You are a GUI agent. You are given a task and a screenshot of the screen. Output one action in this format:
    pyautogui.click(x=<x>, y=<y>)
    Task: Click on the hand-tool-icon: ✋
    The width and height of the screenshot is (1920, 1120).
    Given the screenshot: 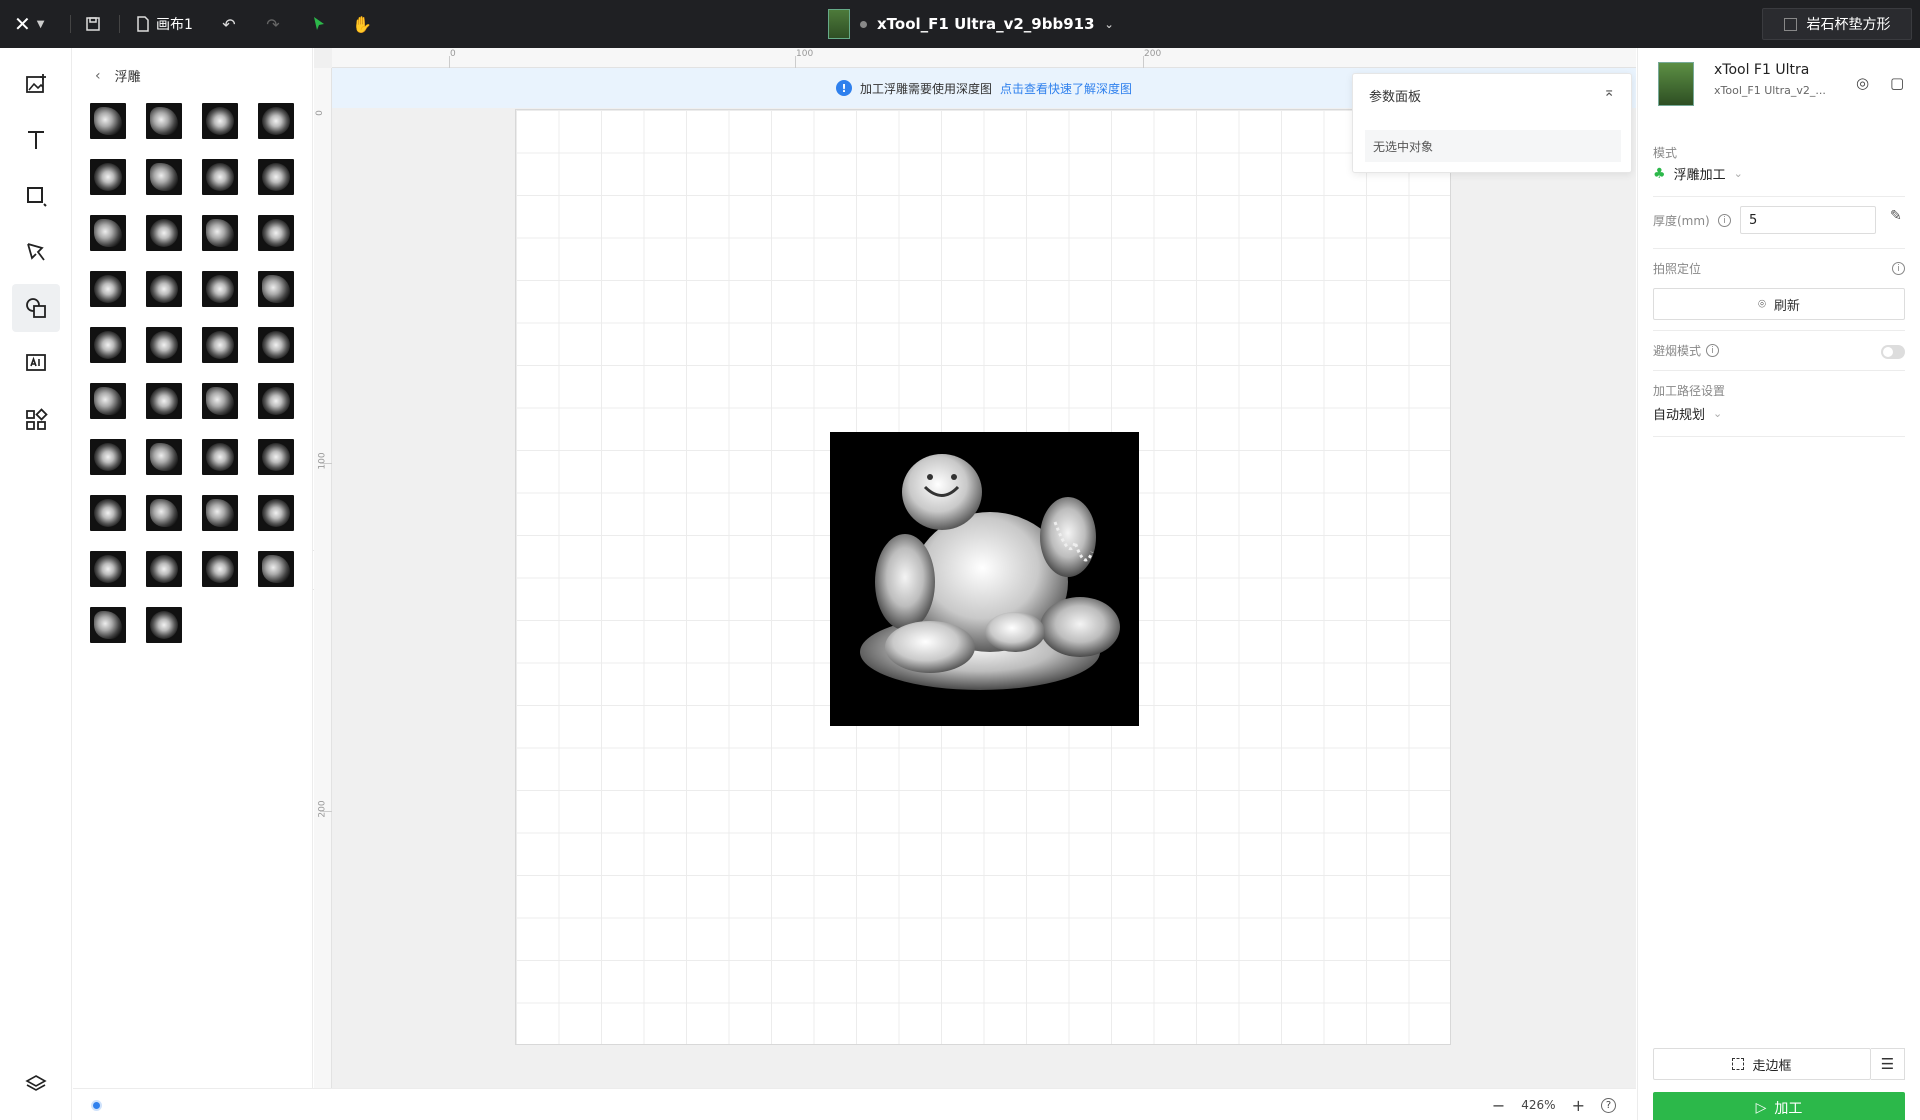 What is the action you would take?
    pyautogui.click(x=362, y=24)
    